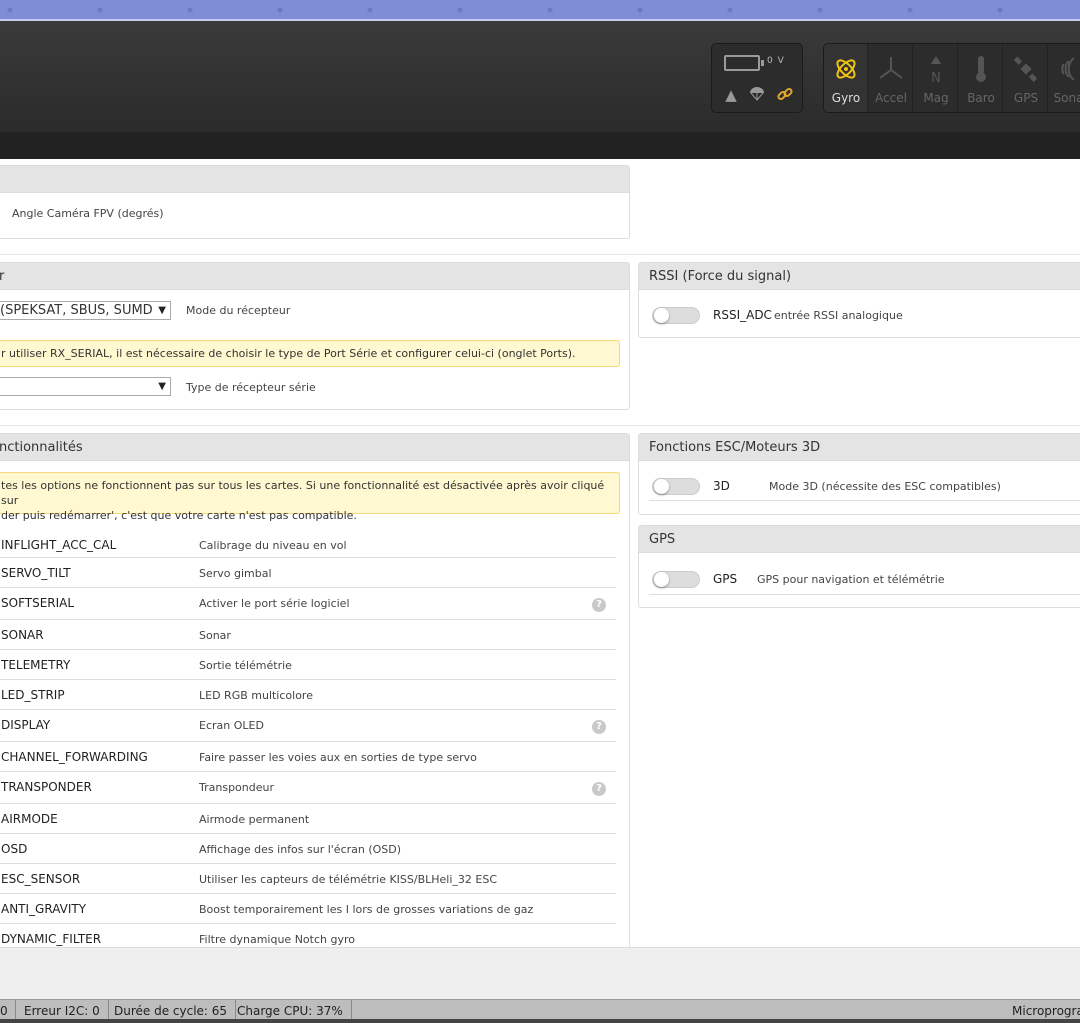  What do you see at coordinates (254, 819) in the screenshot?
I see `feature-desc: Airmode permanent` at bounding box center [254, 819].